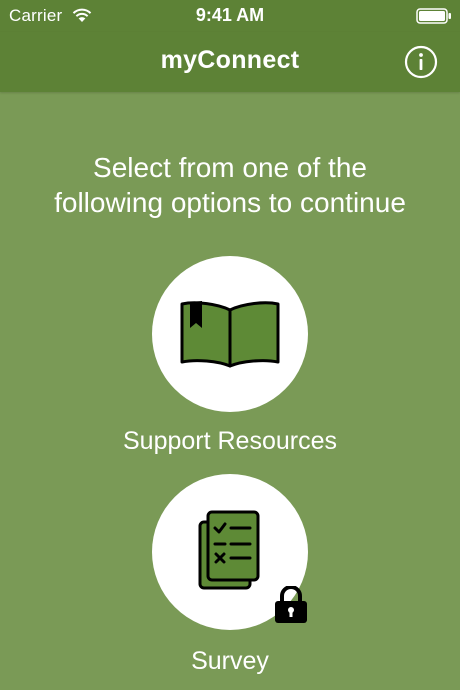 Image resolution: width=460 pixels, height=690 pixels. I want to click on nav-bar: myConnect, so click(230, 62).